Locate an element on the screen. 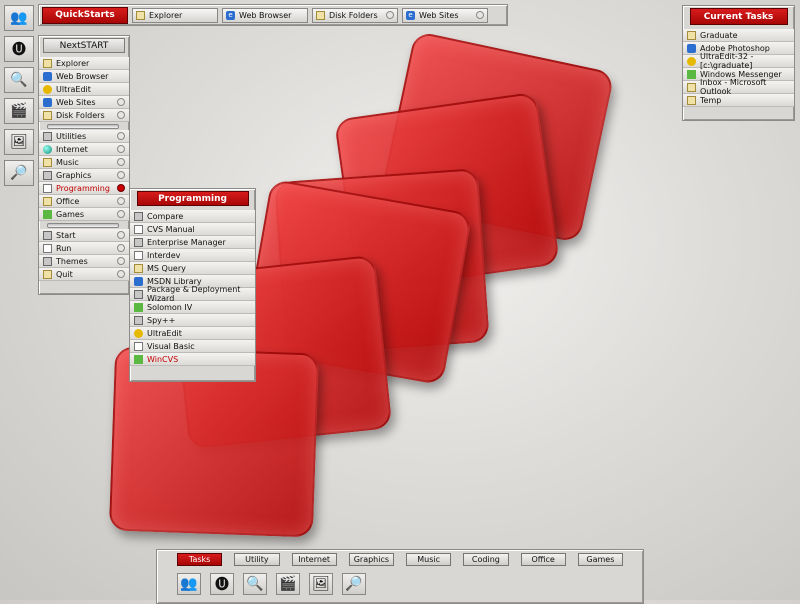 The width and height of the screenshot is (800, 604). programming-item-spy-: Spy++ is located at coordinates (192, 320).